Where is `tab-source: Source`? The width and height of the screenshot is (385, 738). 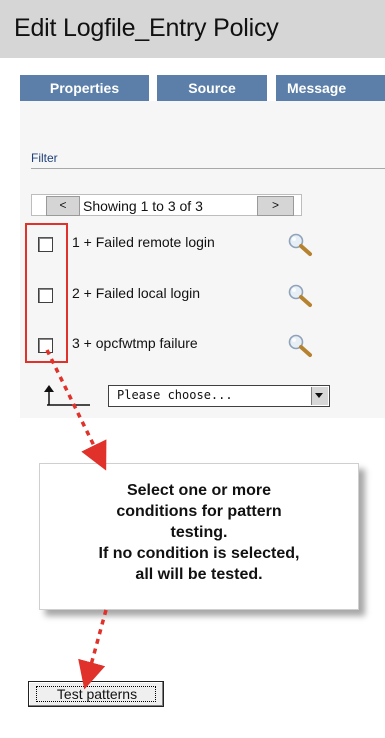 tab-source: Source is located at coordinates (212, 88).